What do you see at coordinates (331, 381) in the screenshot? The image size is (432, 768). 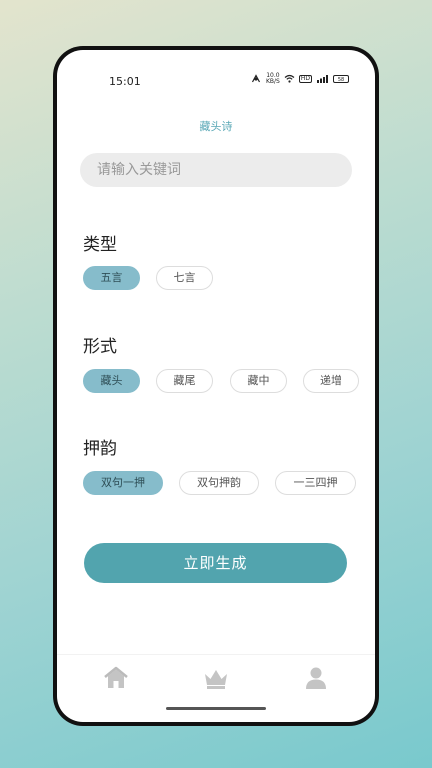 I see `chip-form-increment: 递增` at bounding box center [331, 381].